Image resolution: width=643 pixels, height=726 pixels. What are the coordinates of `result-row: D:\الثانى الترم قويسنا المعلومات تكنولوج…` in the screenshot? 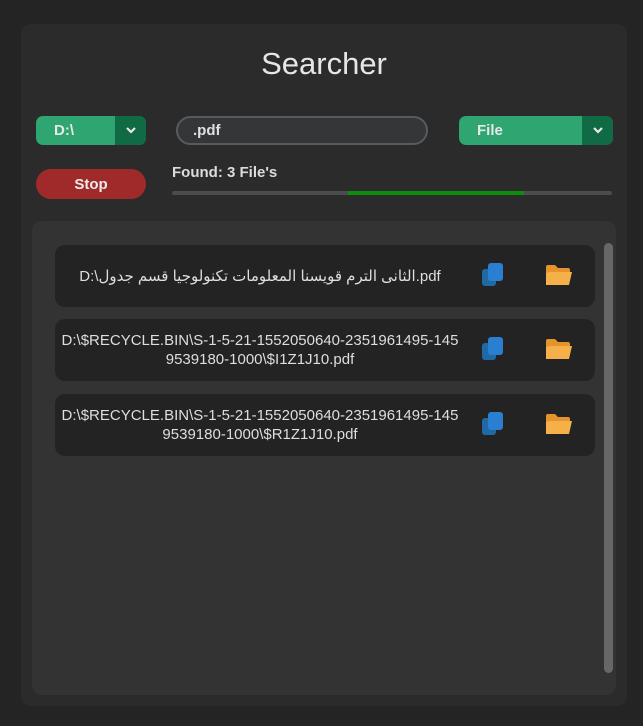 It's located at (325, 276).